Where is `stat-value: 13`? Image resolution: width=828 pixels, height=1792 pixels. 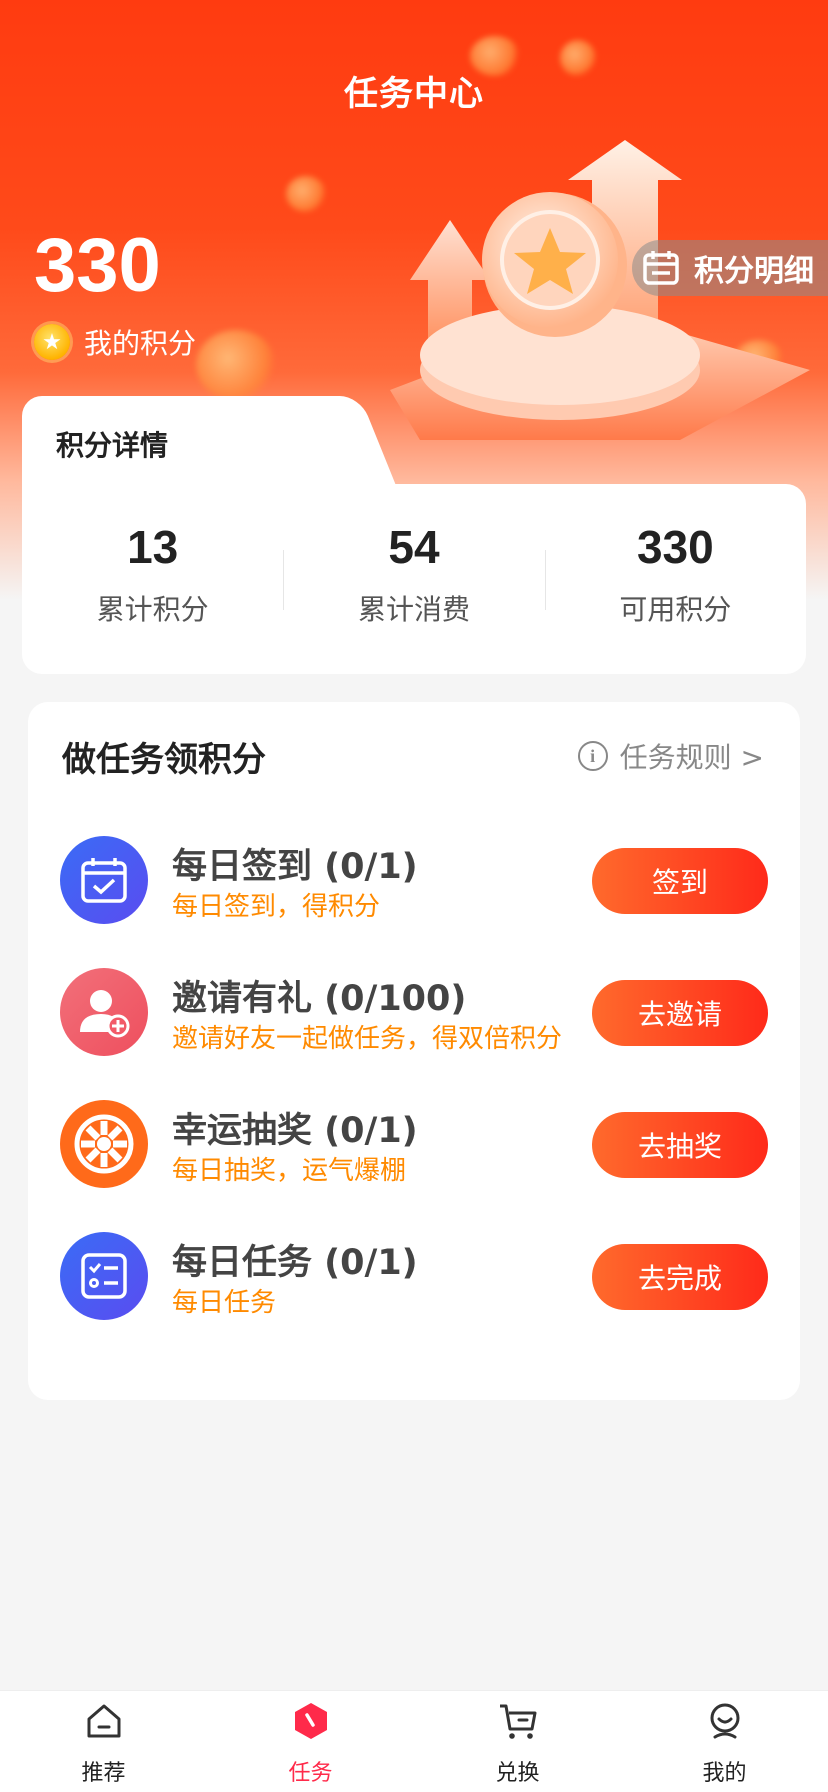 stat-value: 13 is located at coordinates (153, 547).